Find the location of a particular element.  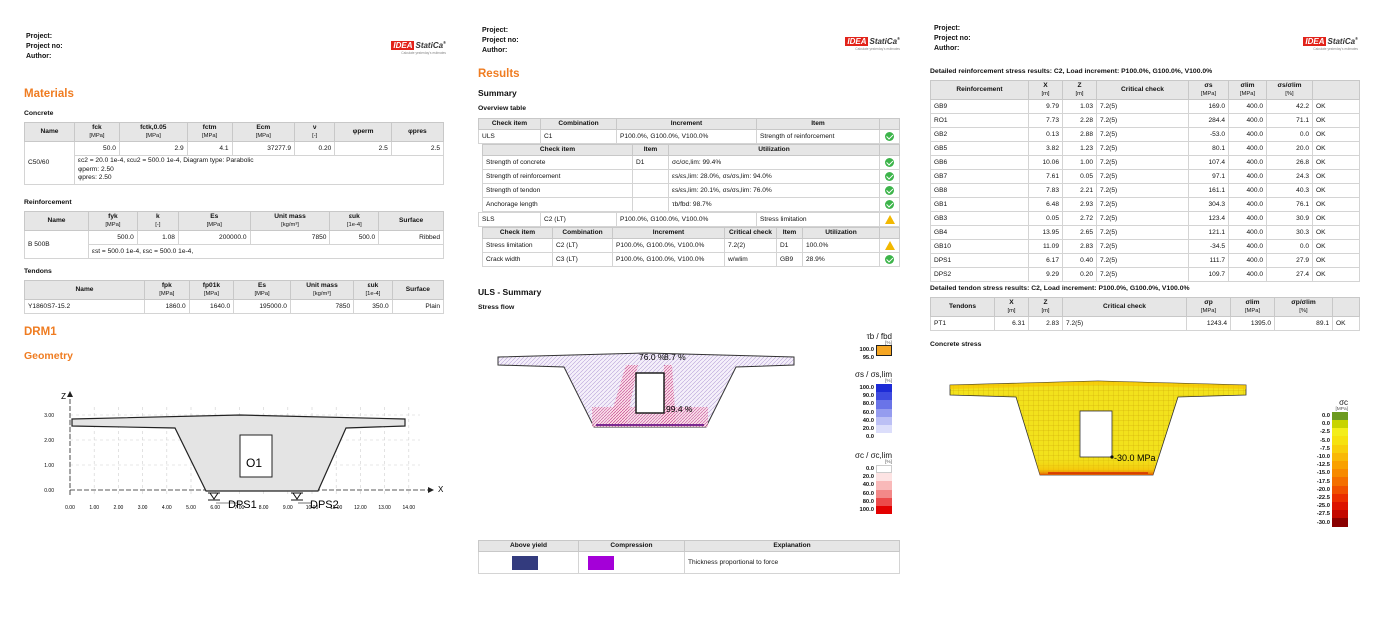

legend-entry: 0.0 is located at coordinates (1323, 416).